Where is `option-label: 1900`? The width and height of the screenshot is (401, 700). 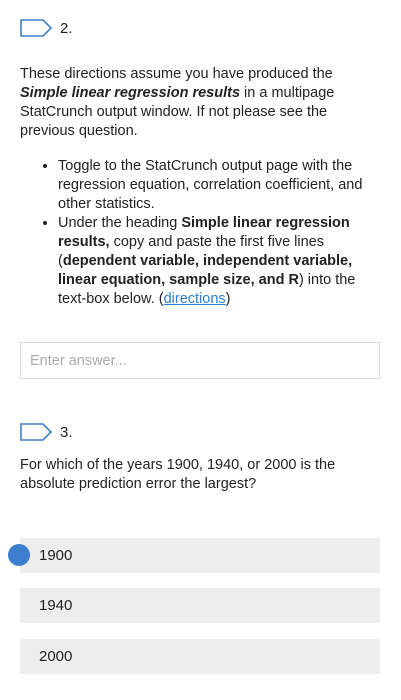
option-label: 1900 is located at coordinates (56, 555).